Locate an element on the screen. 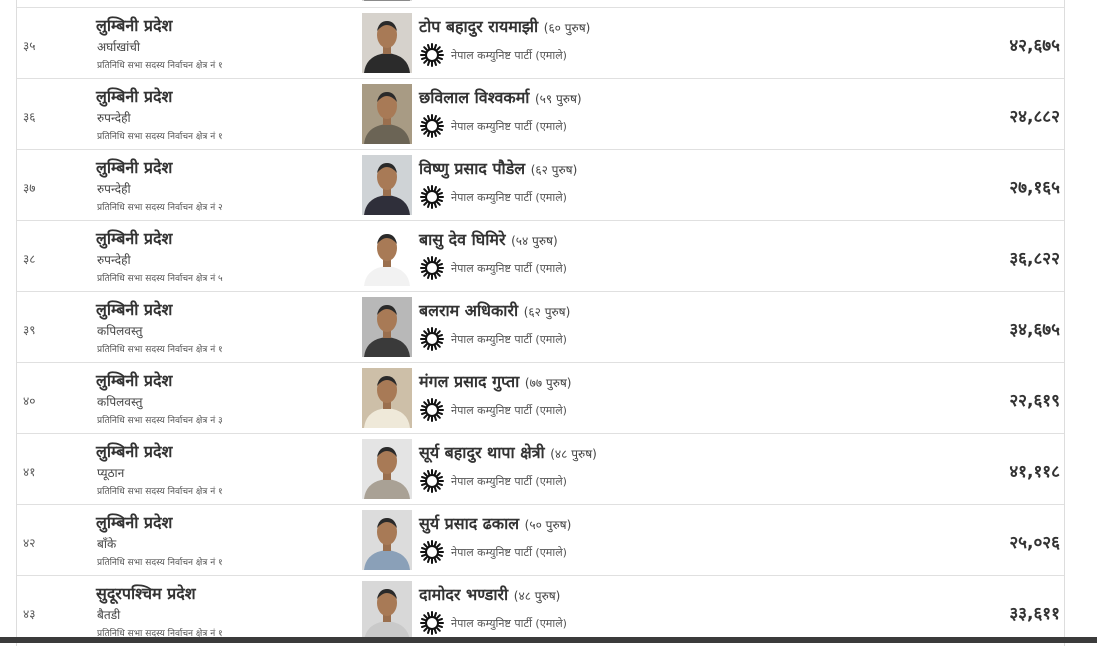 This screenshot has height=646, width=1097. candidate-name-link: सूर्य बहादुर थापा क्षेत्री (४८ पुरुष) is located at coordinates (508, 452).